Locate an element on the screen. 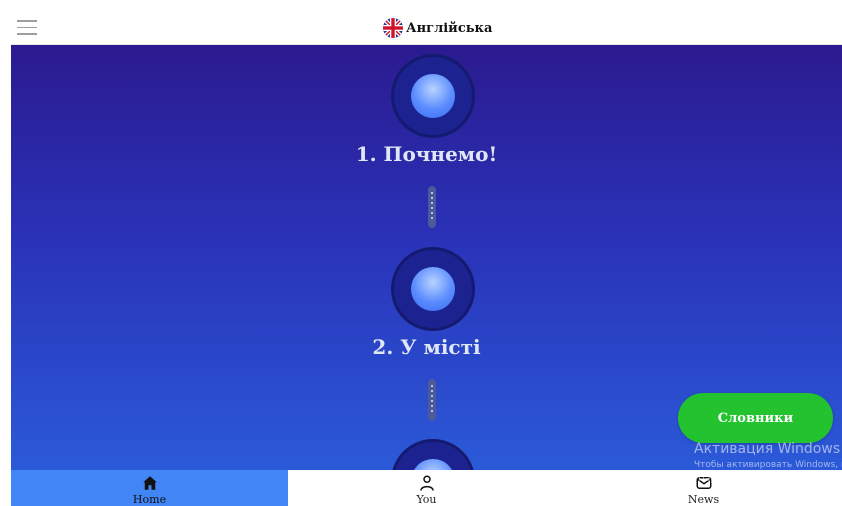  dictionaries-button: Словники is located at coordinates (755, 418).